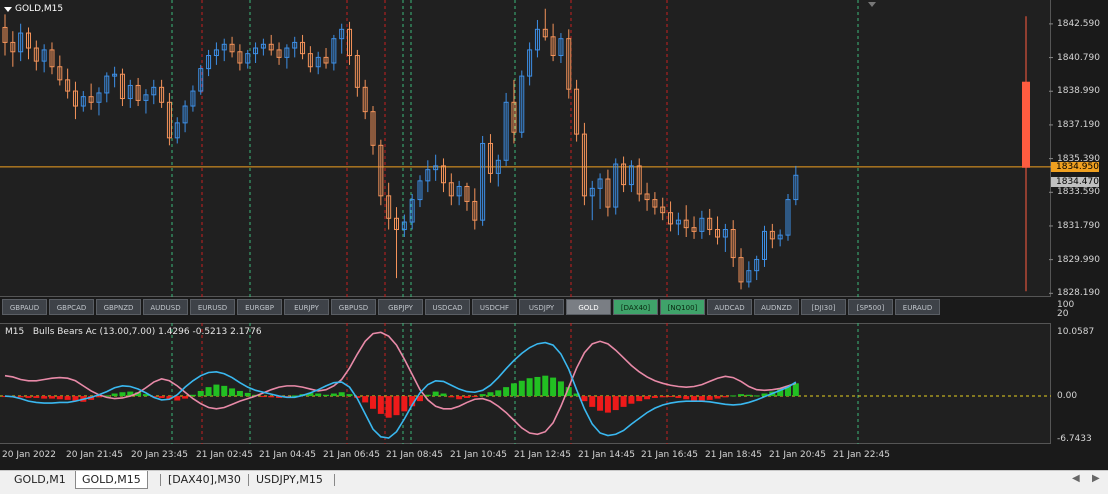 The height and width of the screenshot is (494, 1108). What do you see at coordinates (204, 480) in the screenshot?
I see `tab-dax40-m30: [DAX40],M30` at bounding box center [204, 480].